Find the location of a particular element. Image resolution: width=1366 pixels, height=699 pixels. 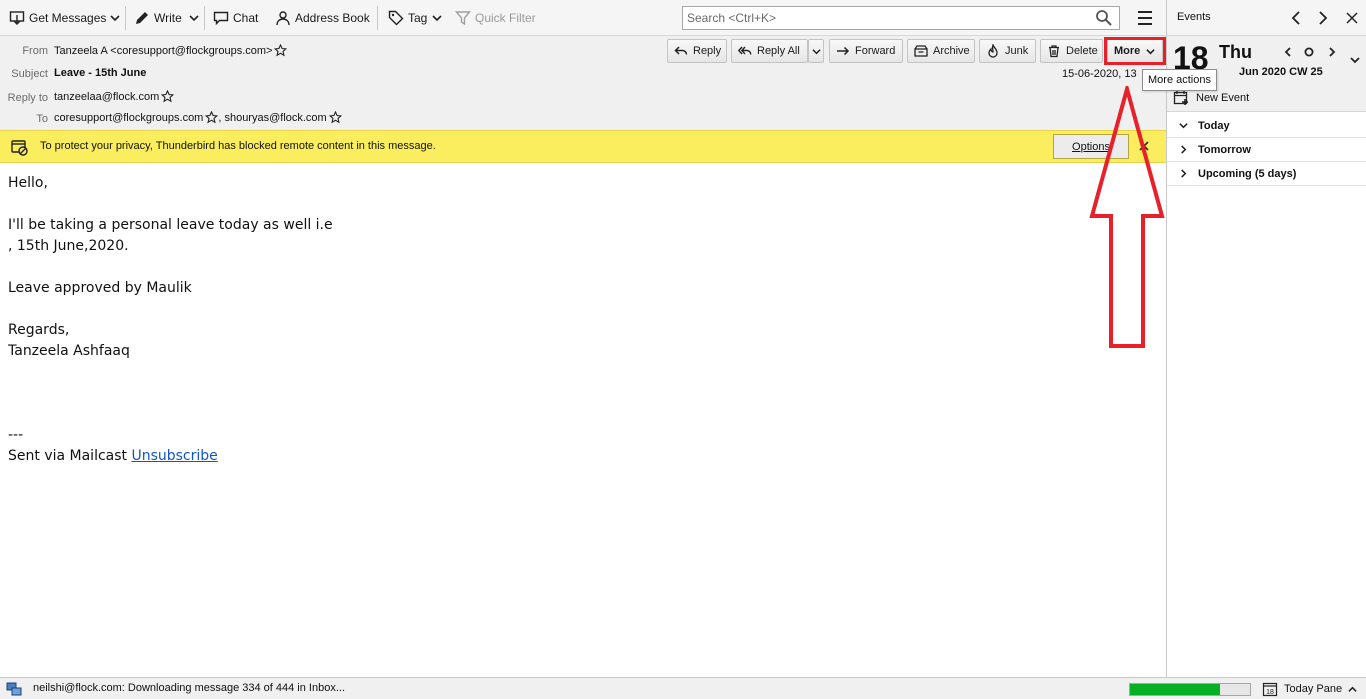

reply-label: Reply is located at coordinates (707, 51).